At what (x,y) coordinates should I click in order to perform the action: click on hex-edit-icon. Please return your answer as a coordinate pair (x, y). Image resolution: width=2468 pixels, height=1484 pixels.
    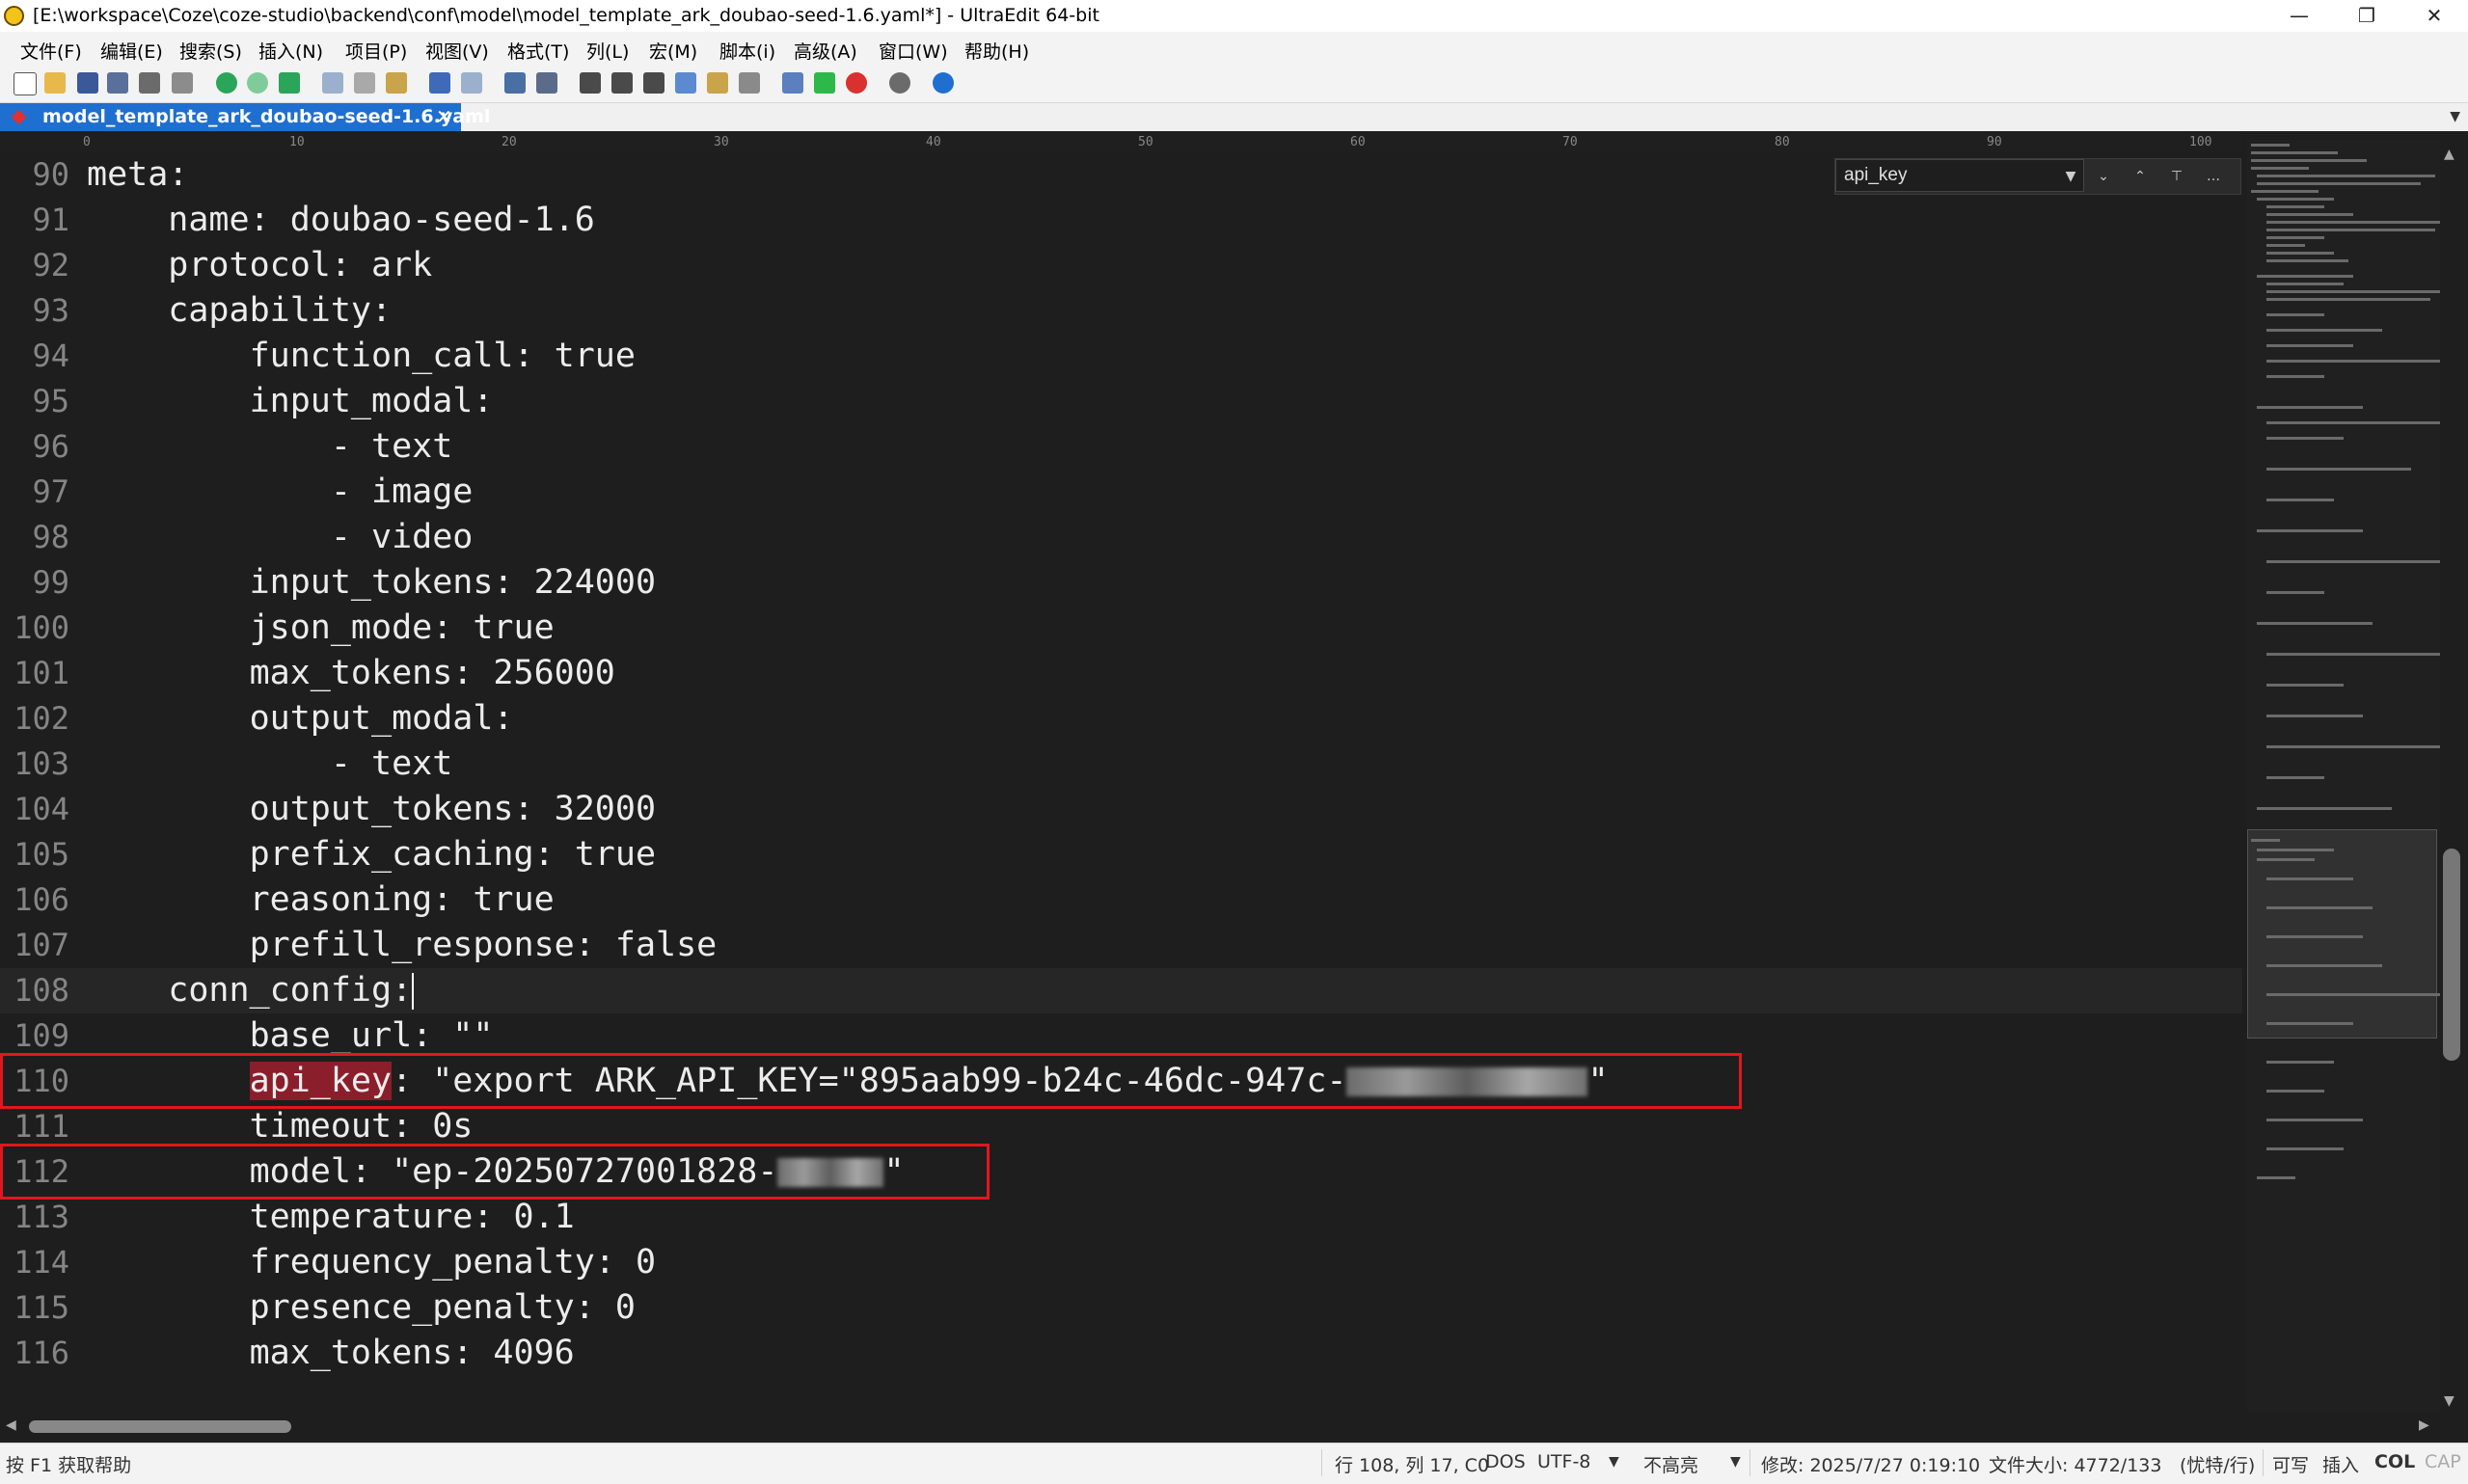
    Looking at the image, I should click on (515, 83).